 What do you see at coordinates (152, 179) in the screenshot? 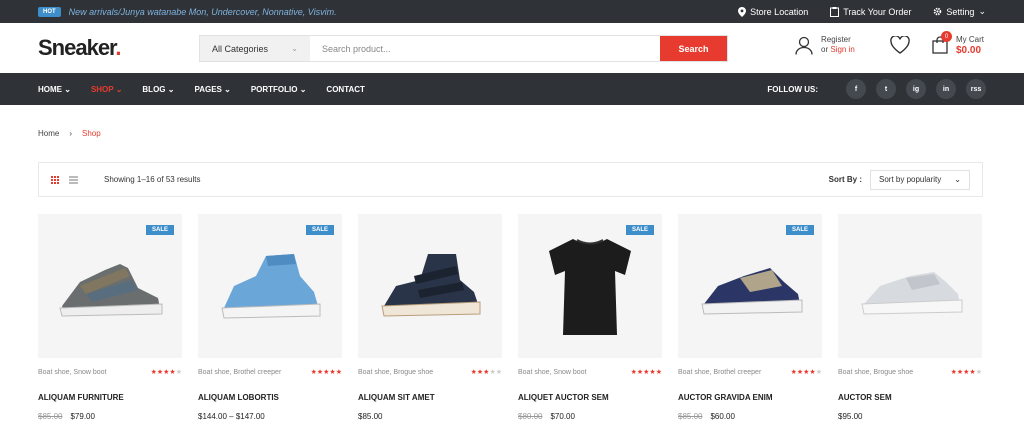
I see `results-count: Showing 1–16 of 53 results` at bounding box center [152, 179].